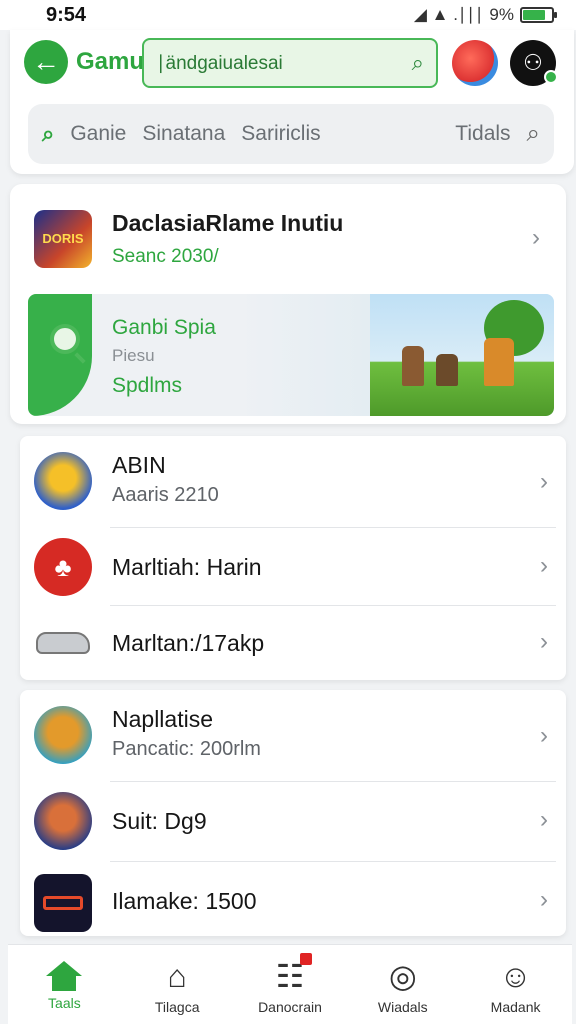  What do you see at coordinates (98, 134) in the screenshot?
I see `filter-tab: Ganie` at bounding box center [98, 134].